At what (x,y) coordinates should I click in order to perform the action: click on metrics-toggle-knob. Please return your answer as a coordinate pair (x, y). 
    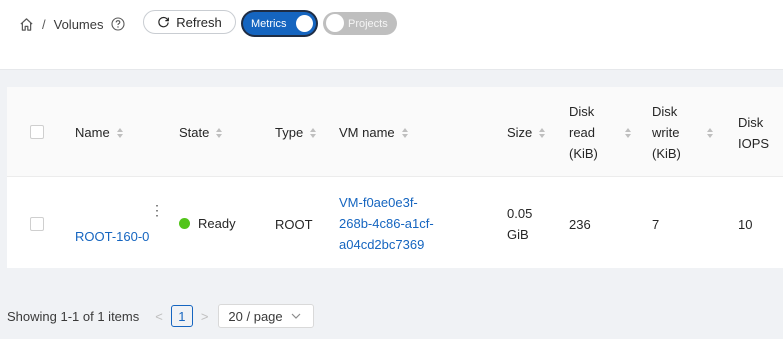
    Looking at the image, I should click on (304, 23).